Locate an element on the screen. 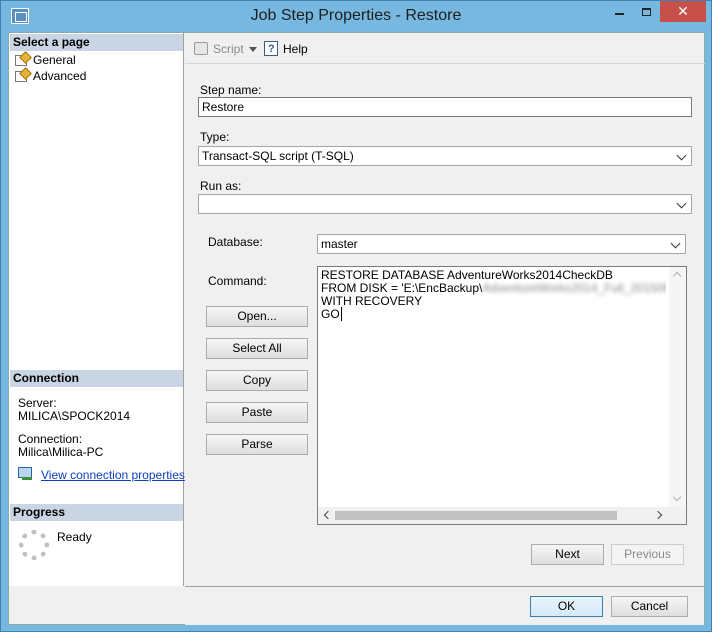 This screenshot has width=712, height=632. page-item-label: Advanced is located at coordinates (60, 76).